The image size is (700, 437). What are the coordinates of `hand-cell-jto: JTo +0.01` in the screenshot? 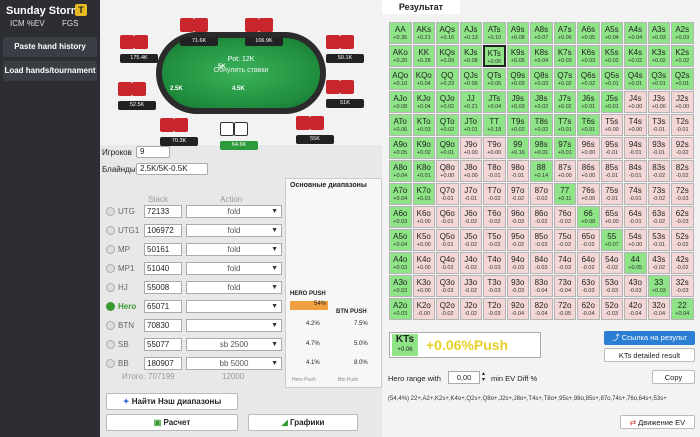 It's located at (470, 125).